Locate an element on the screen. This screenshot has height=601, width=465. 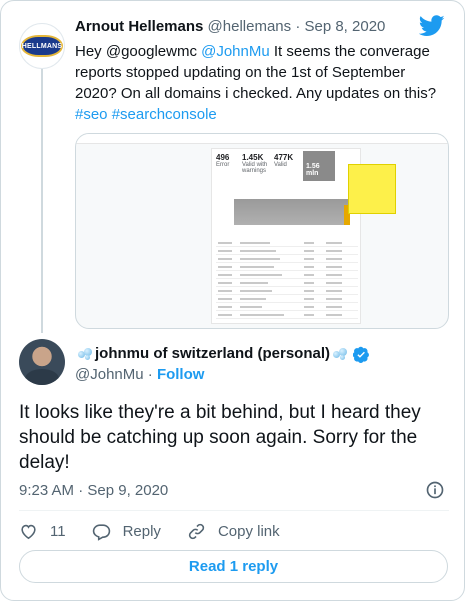
tweet1-text-part1: Hey @googlewmc is located at coordinates (138, 51).